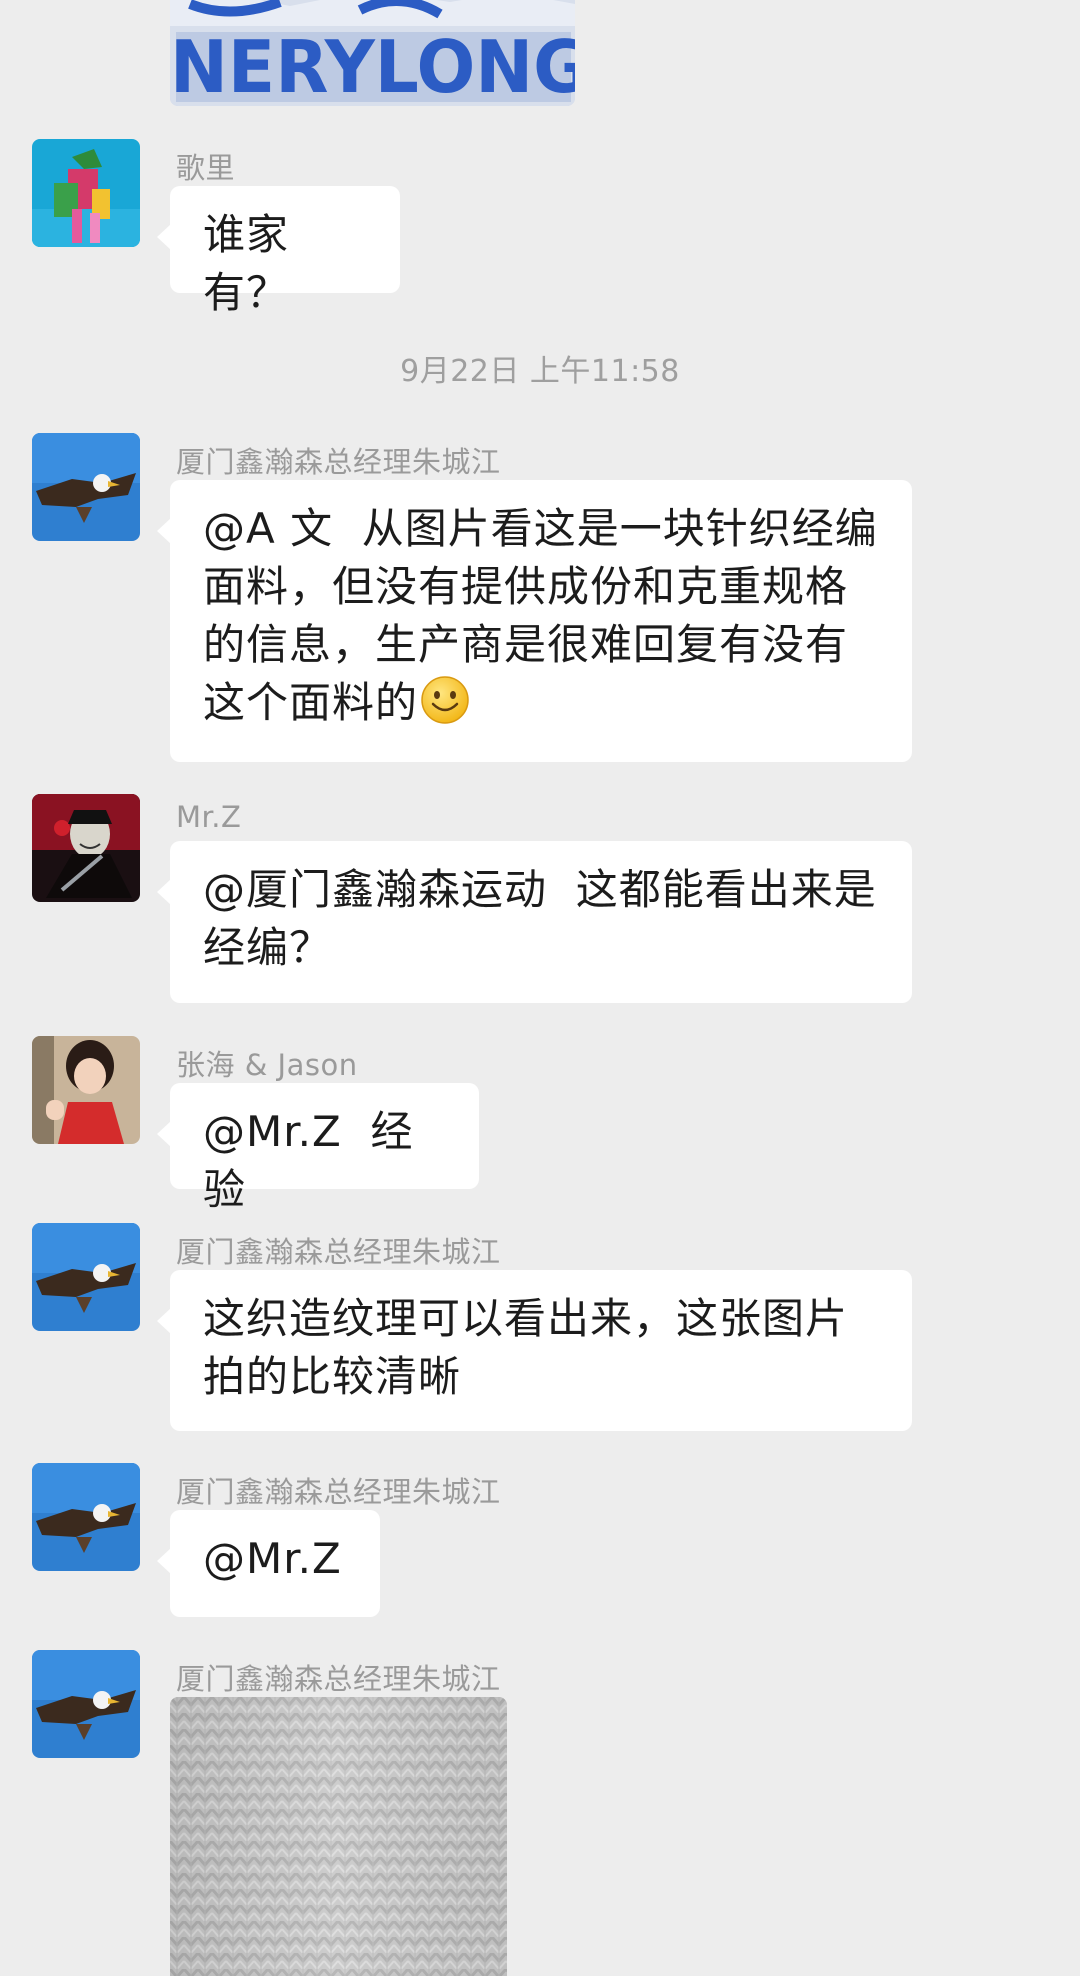  Describe the element at coordinates (206, 168) in the screenshot. I see `sender-name: 歌里` at that location.